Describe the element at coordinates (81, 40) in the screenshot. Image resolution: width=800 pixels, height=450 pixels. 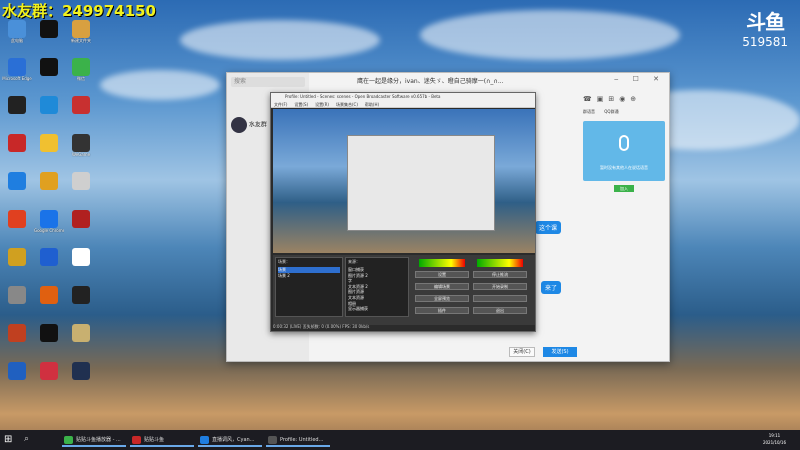
I see `desktop-icon-label: 新建文件夹` at that location.